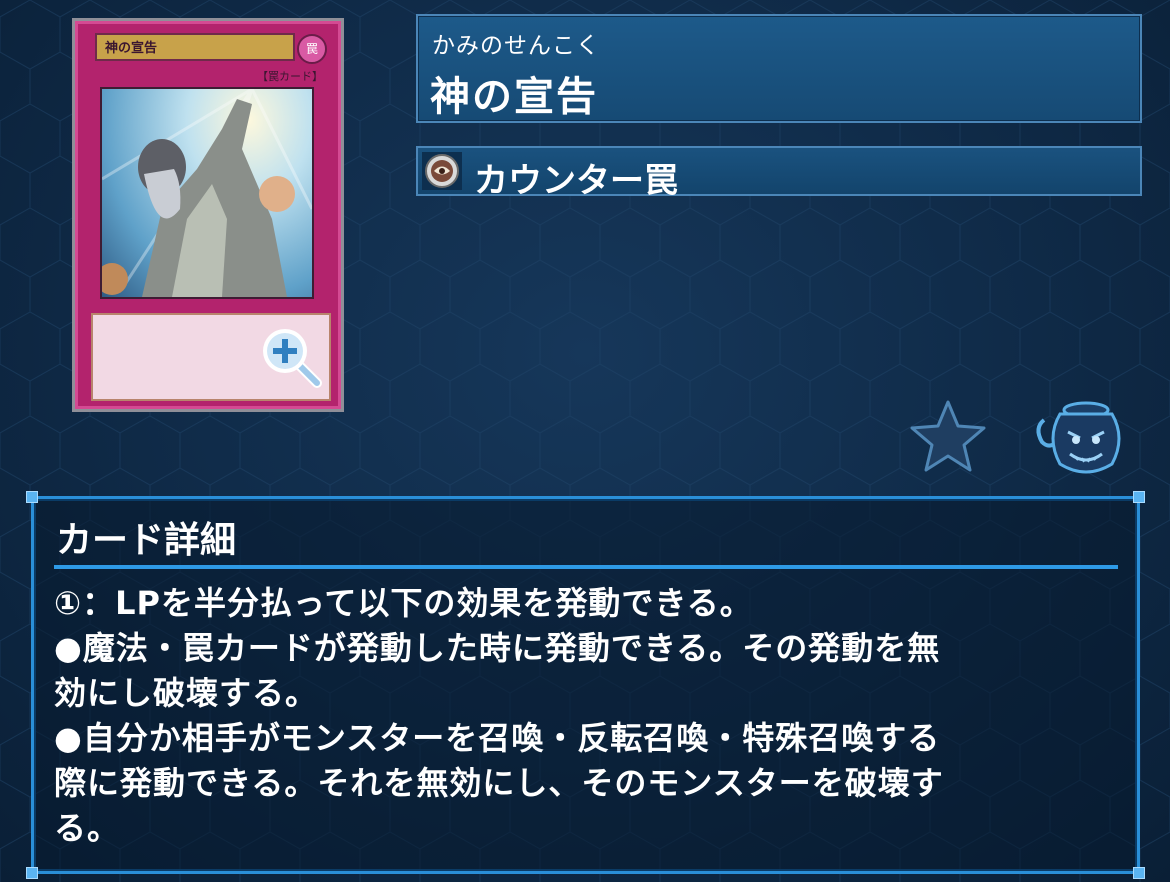  I want to click on effect-line: ●魔法・罠カードが発動した時に発動できる。その発動を無, so click(497, 648).